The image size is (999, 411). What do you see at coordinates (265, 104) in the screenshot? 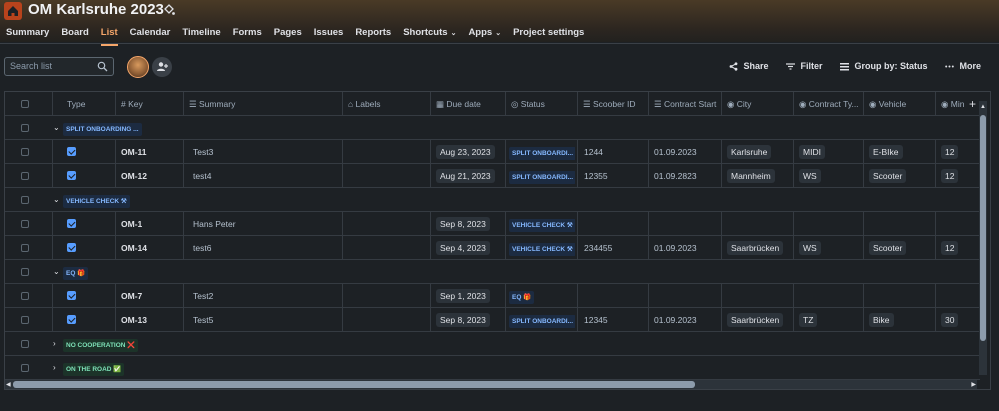
I see `column-header-summary: ☰ Summary` at bounding box center [265, 104].